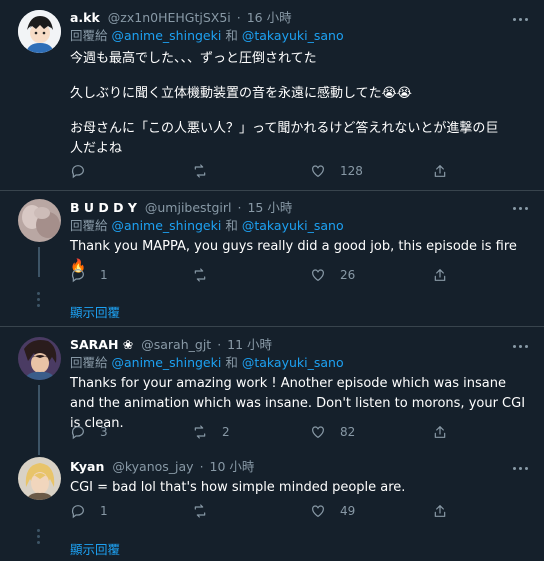 The height and width of the screenshot is (561, 544). Describe the element at coordinates (104, 432) in the screenshot. I see `reply-count: 3` at that location.